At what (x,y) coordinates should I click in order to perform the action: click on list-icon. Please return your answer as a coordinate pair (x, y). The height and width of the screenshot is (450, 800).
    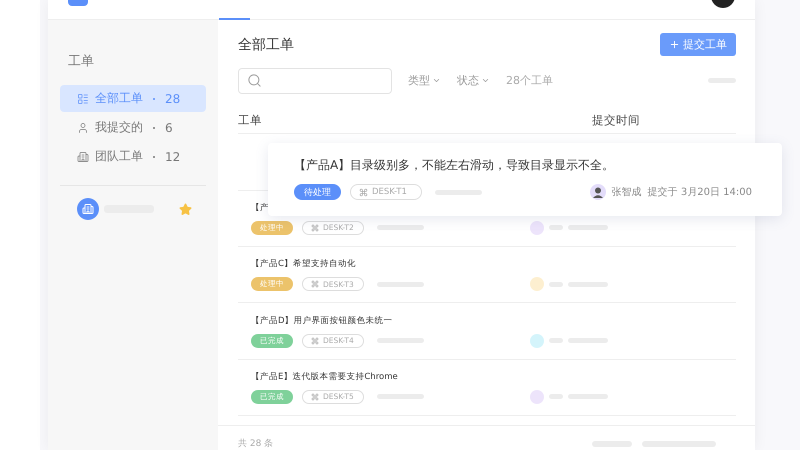
    Looking at the image, I should click on (83, 98).